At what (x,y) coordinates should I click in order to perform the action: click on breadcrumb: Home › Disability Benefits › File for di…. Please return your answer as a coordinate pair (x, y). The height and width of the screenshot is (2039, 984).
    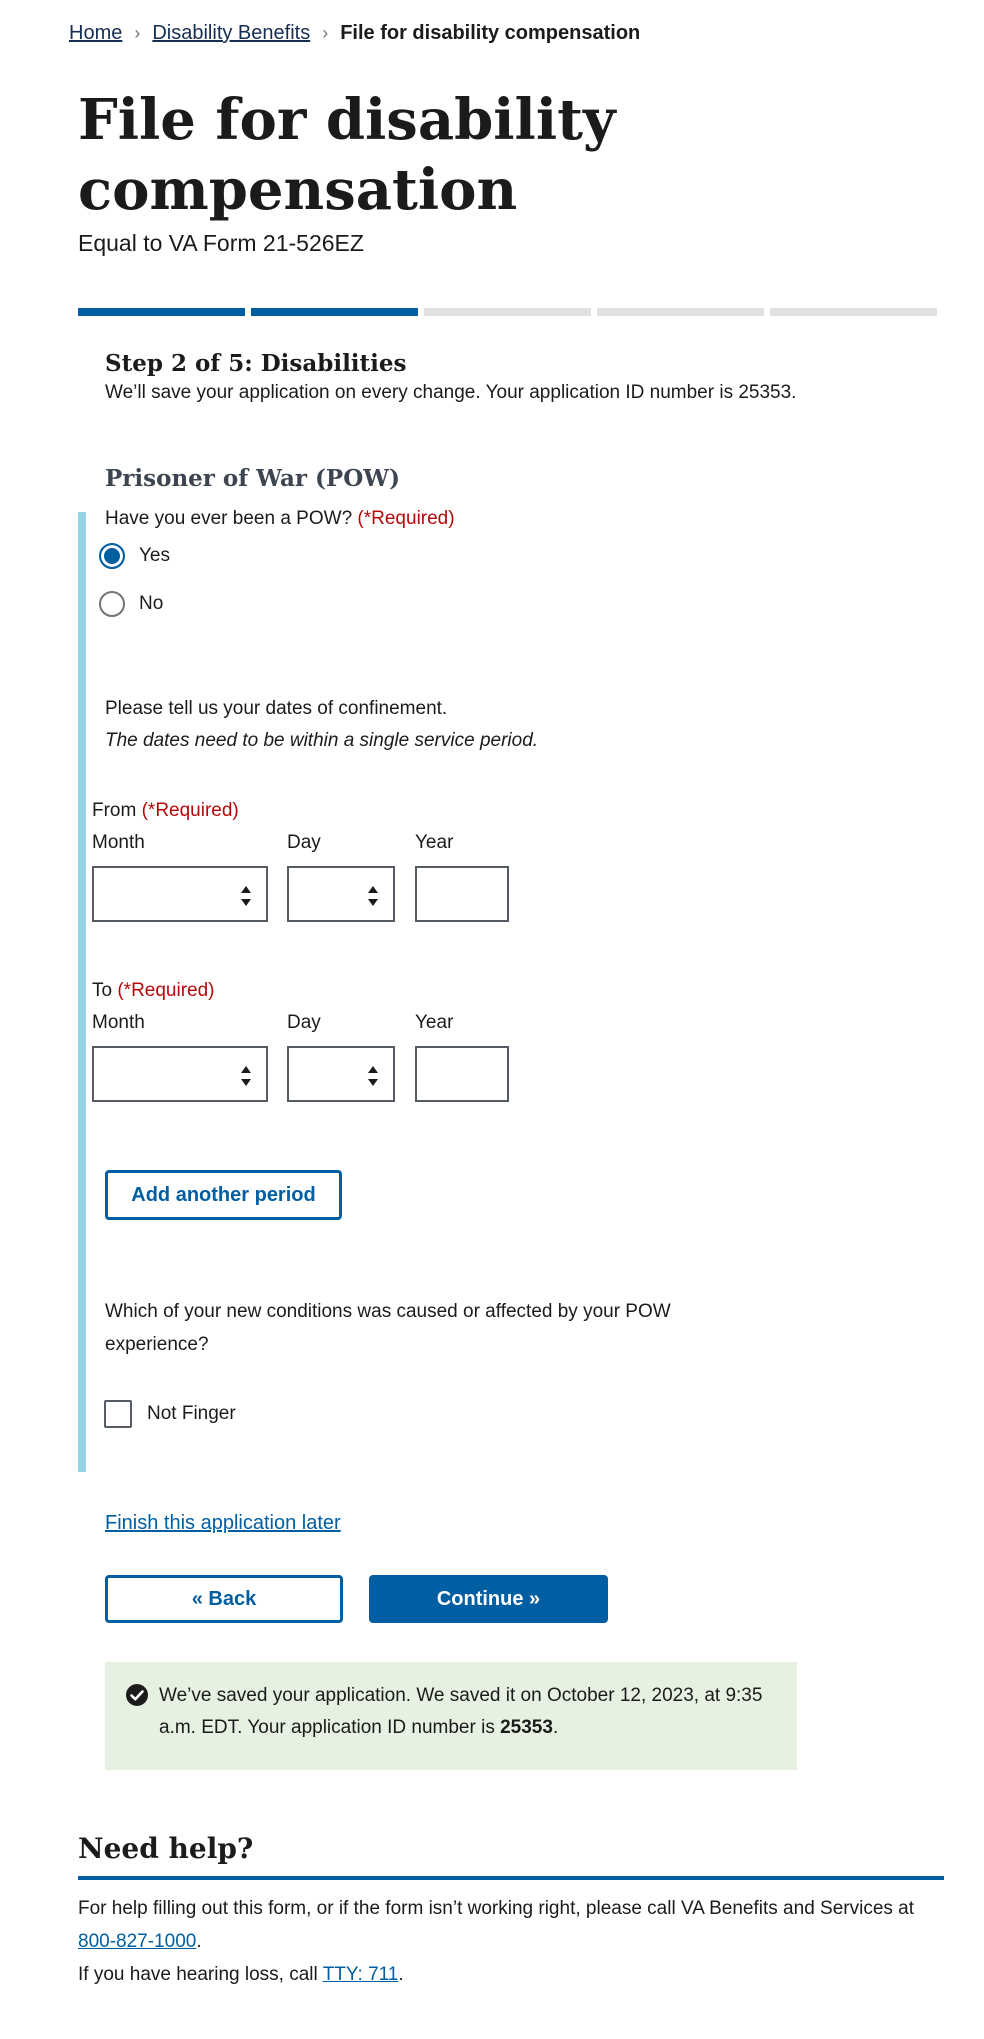
    Looking at the image, I should click on (354, 33).